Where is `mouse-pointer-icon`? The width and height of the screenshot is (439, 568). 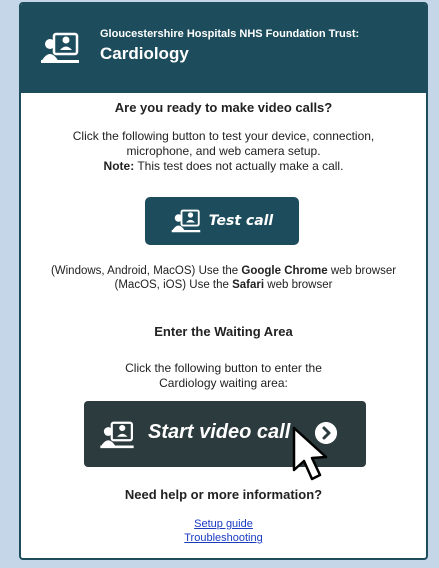 mouse-pointer-icon is located at coordinates (310, 453).